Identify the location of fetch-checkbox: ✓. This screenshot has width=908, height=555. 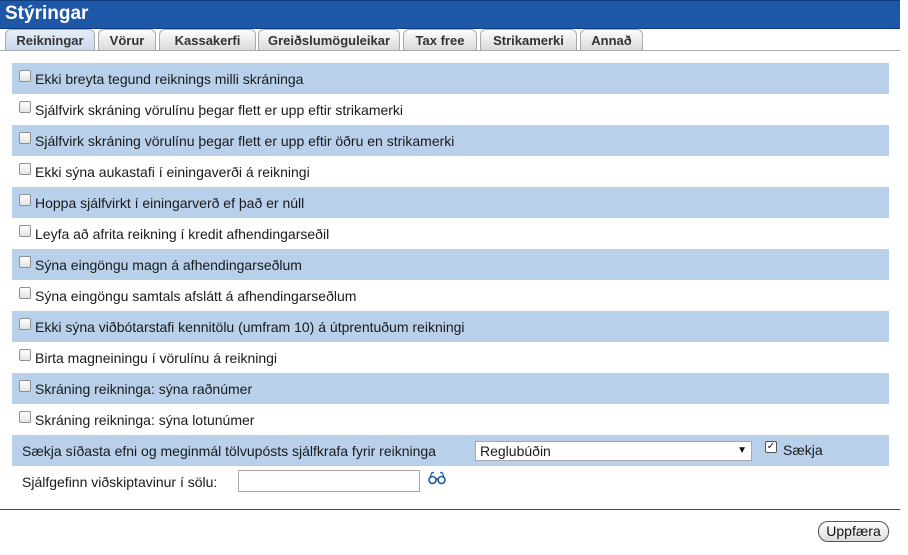
(771, 447).